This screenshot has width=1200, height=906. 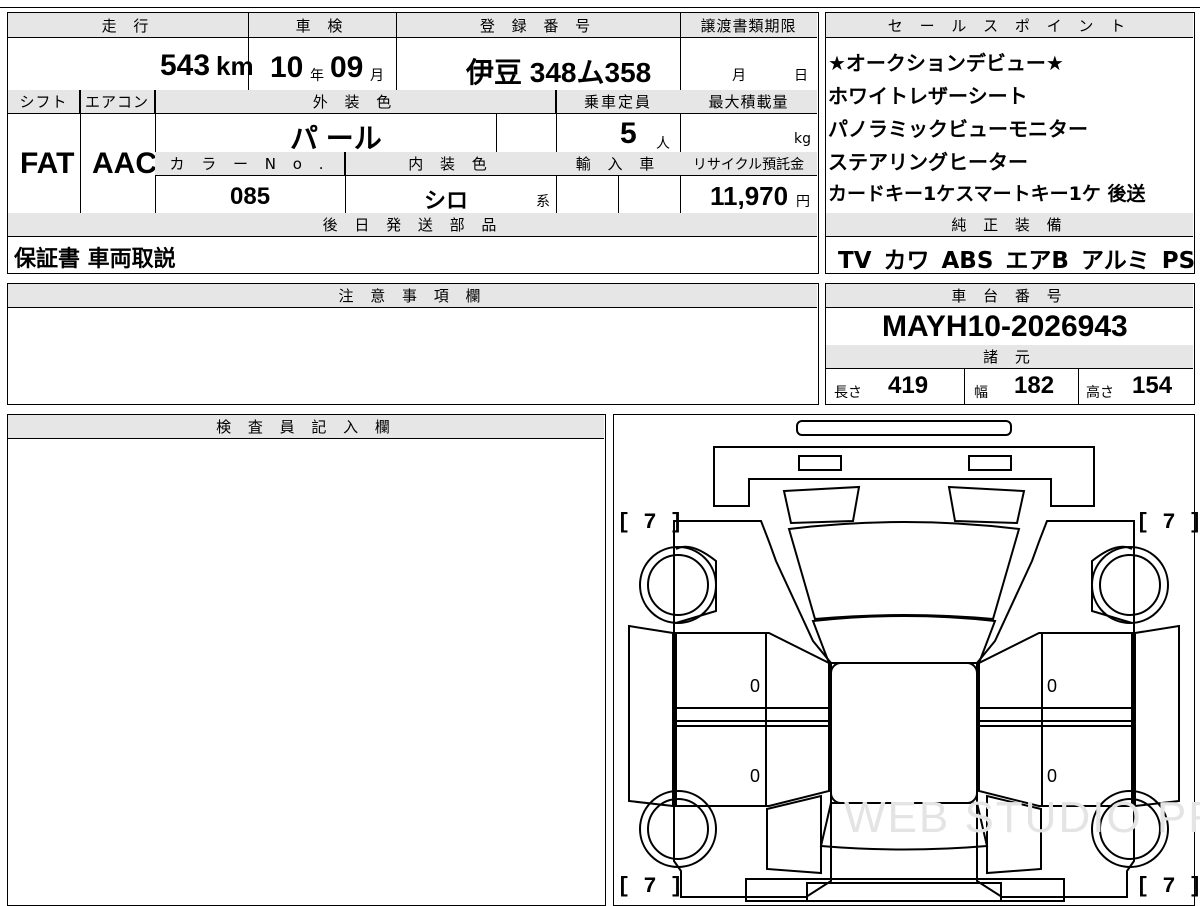 I want to click on length-value: 419, so click(x=908, y=385).